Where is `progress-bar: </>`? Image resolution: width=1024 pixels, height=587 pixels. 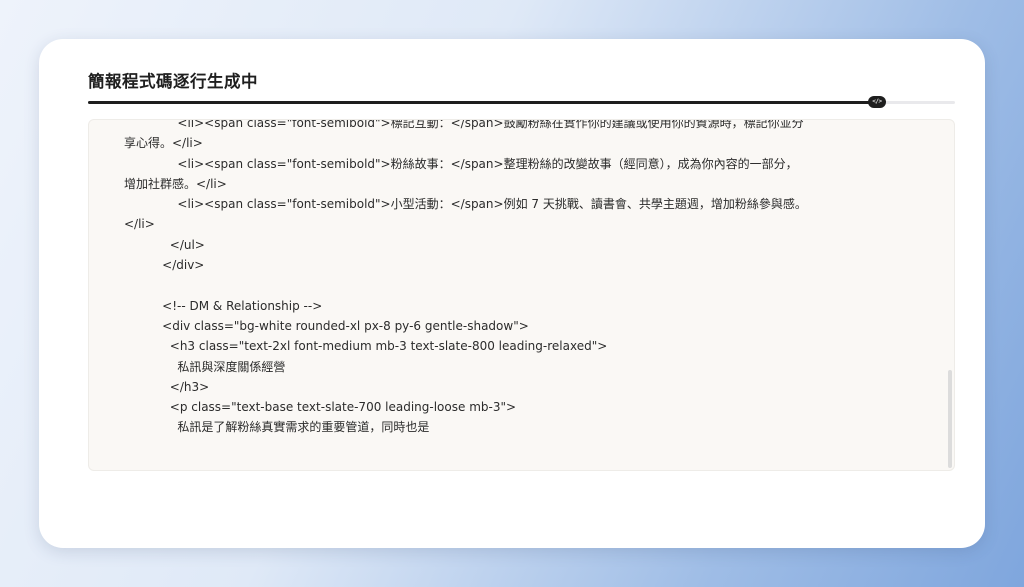 progress-bar: </> is located at coordinates (521, 102).